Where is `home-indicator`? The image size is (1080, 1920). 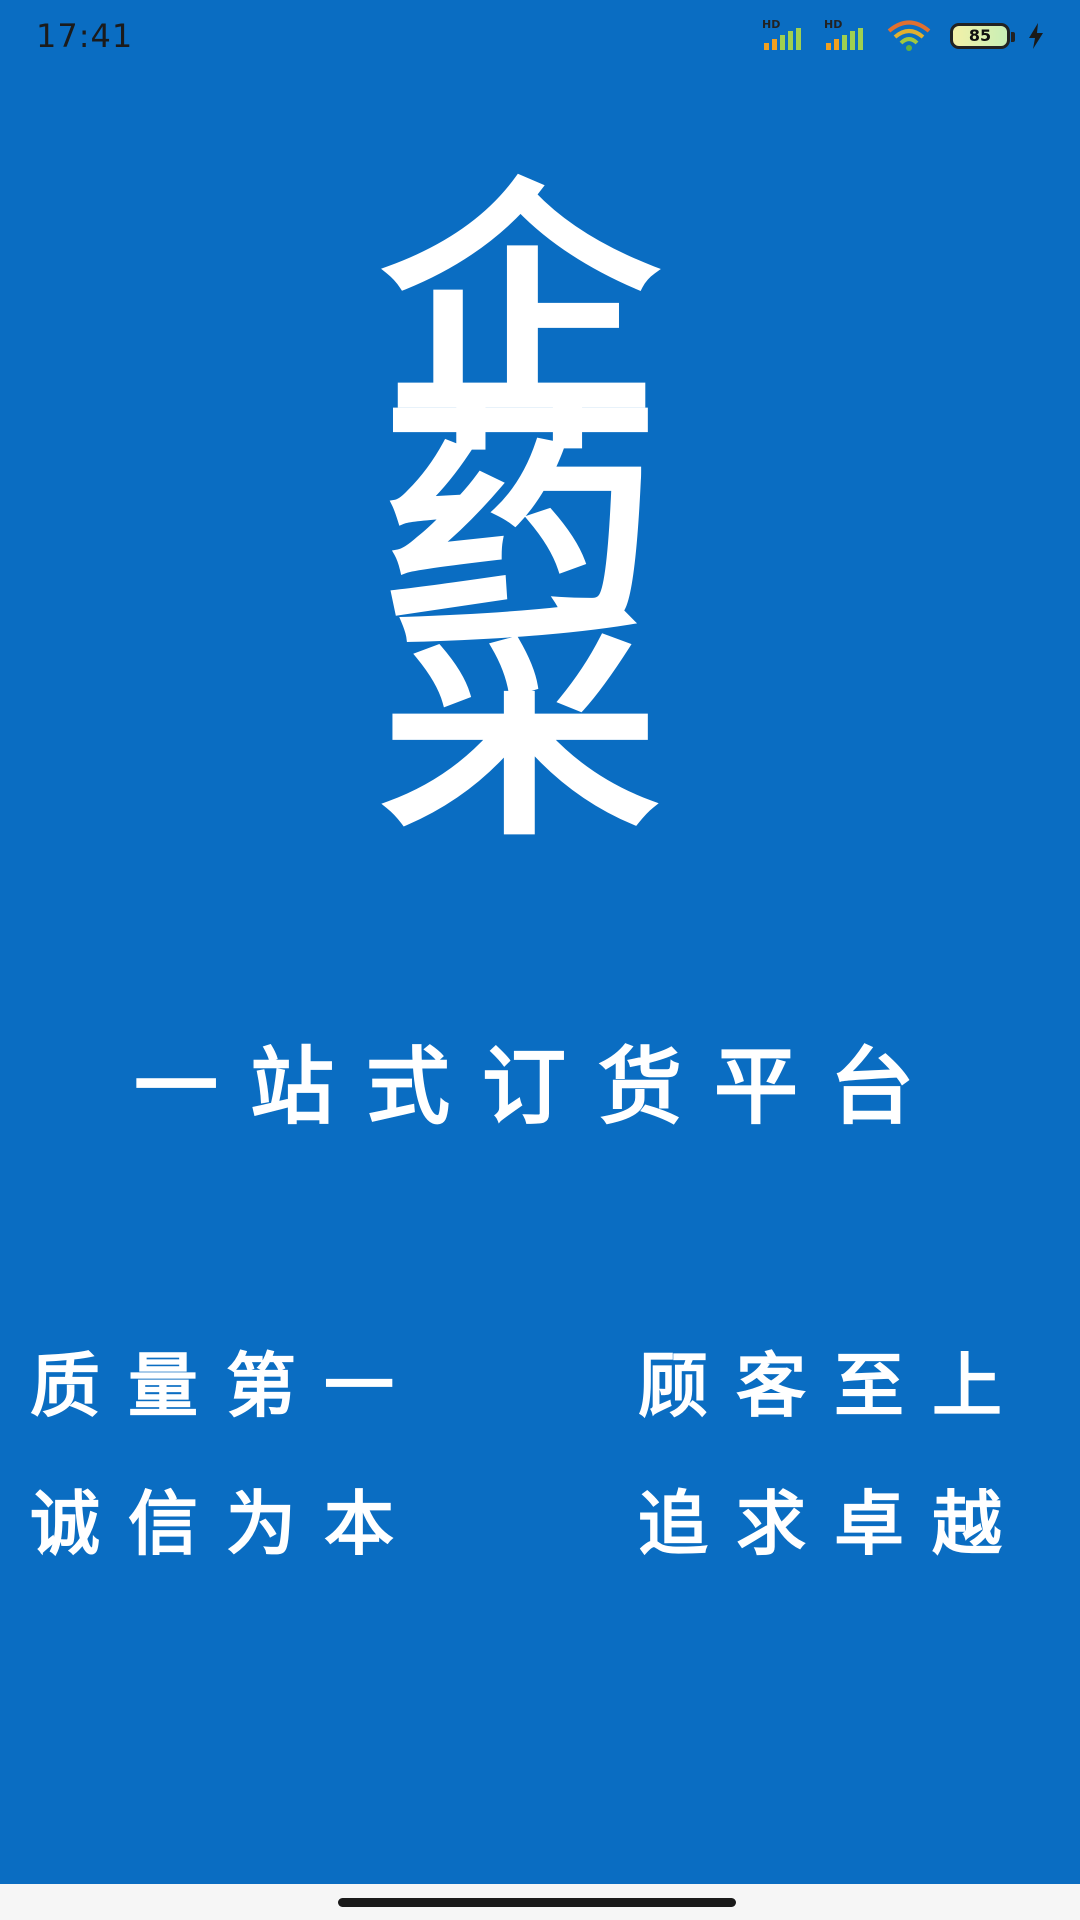 home-indicator is located at coordinates (537, 1902).